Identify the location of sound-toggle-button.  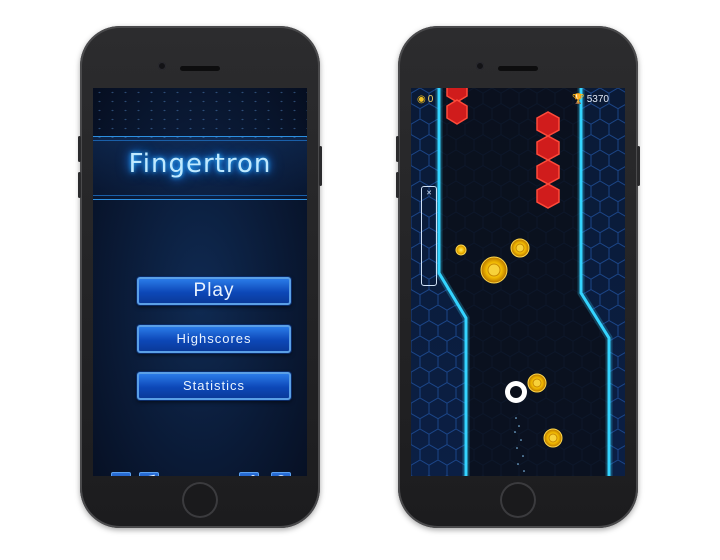
(121, 474).